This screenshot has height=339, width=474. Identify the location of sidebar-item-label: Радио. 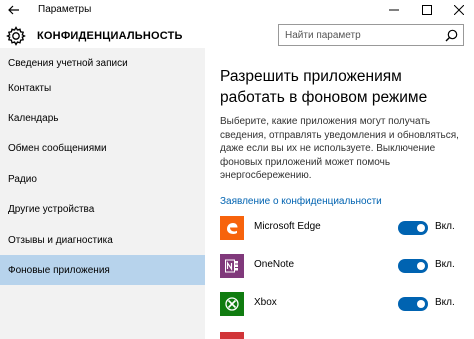
(22, 179).